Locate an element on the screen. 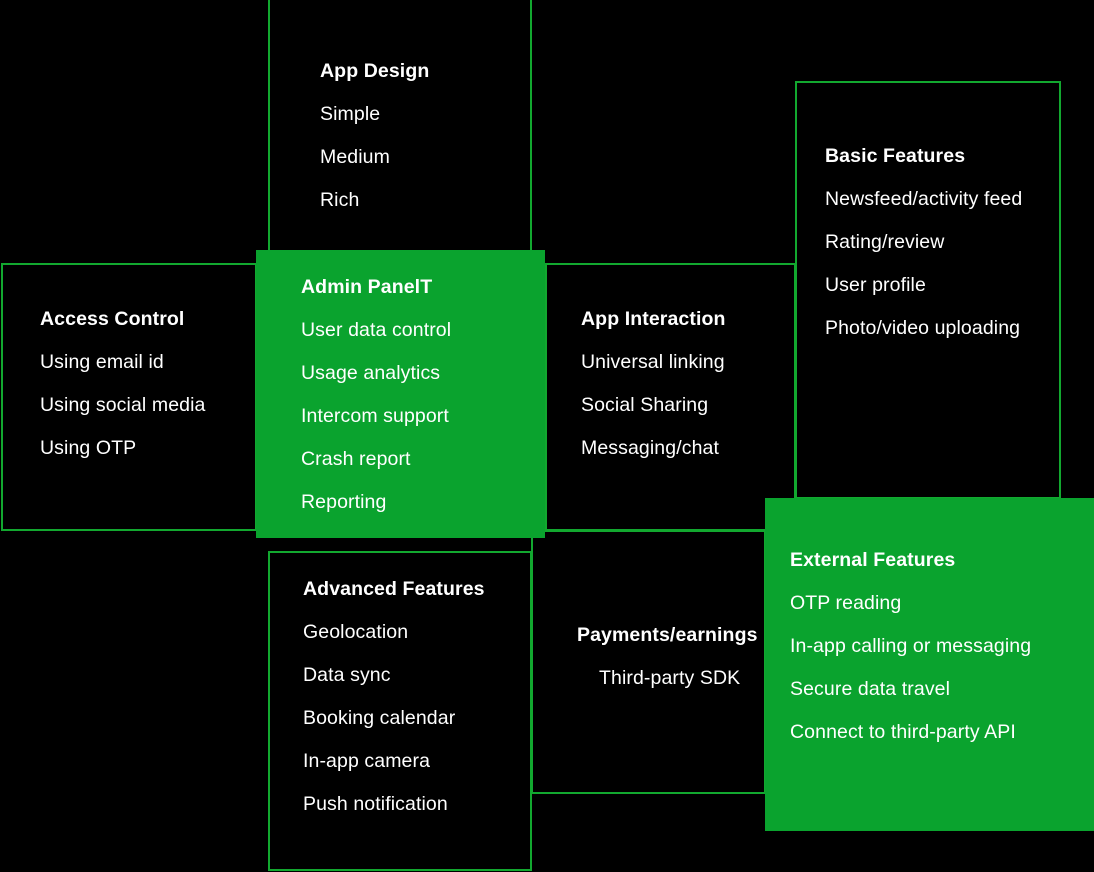 This screenshot has width=1094, height=872. node-item: Using social media is located at coordinates (123, 405).